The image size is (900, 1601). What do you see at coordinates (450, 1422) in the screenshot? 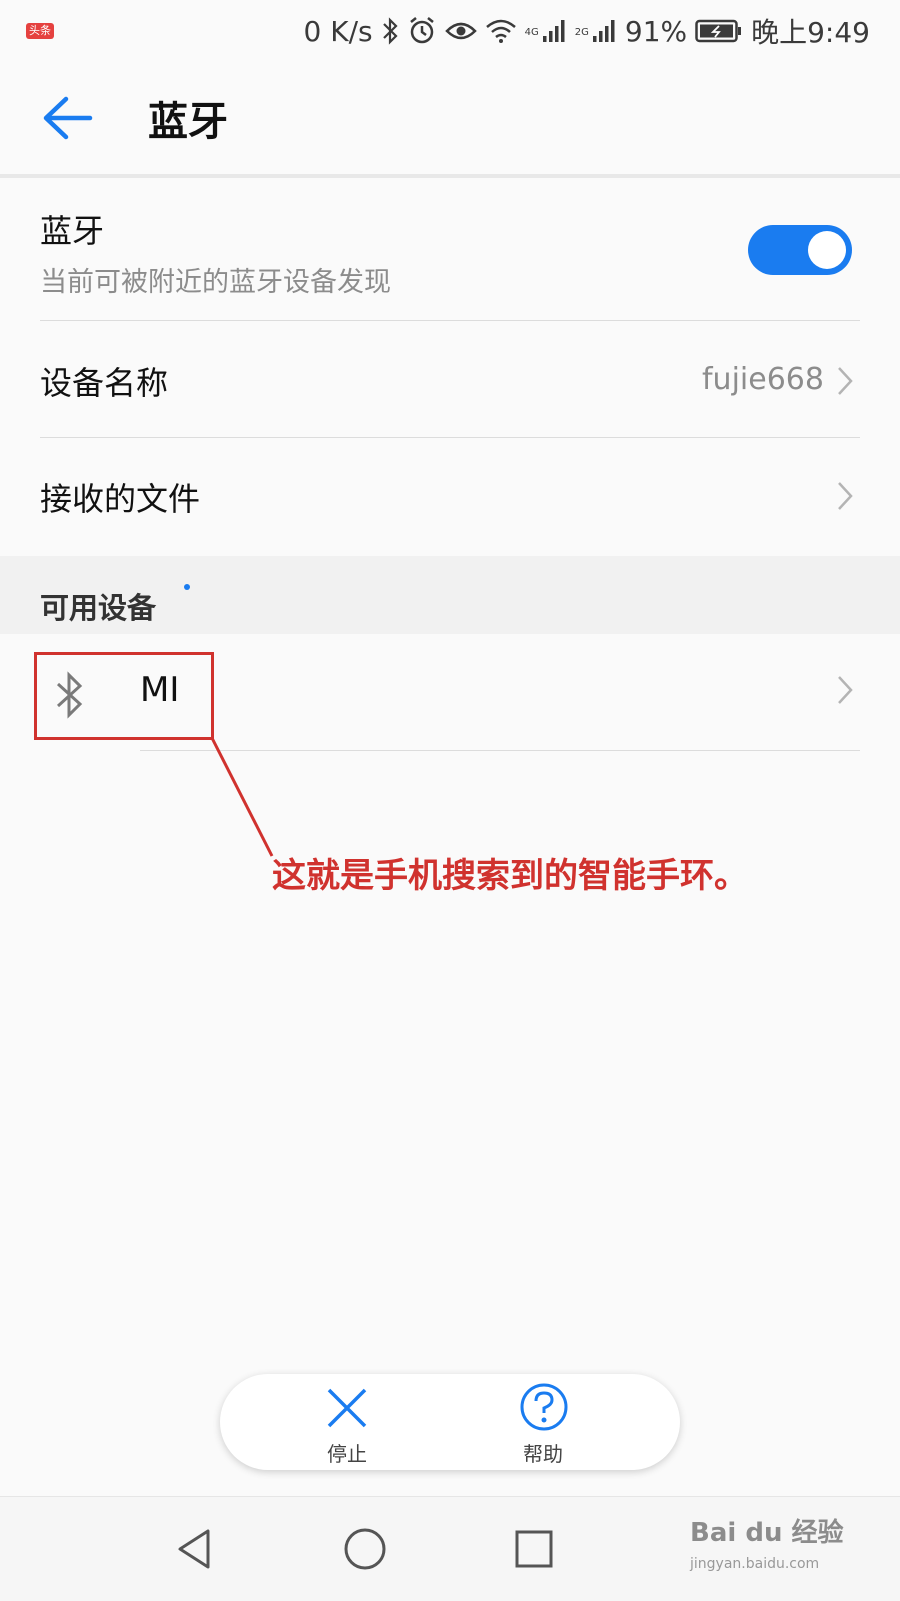
I see `bottom-action-bar: 停止 帮助` at bounding box center [450, 1422].